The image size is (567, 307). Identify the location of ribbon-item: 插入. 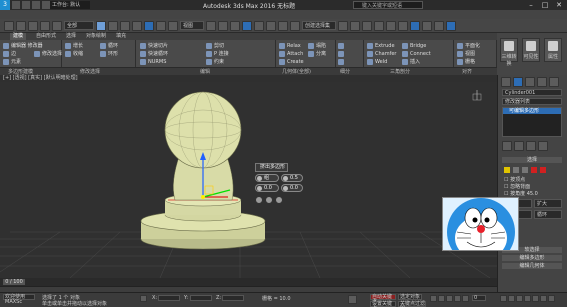
(411, 61).